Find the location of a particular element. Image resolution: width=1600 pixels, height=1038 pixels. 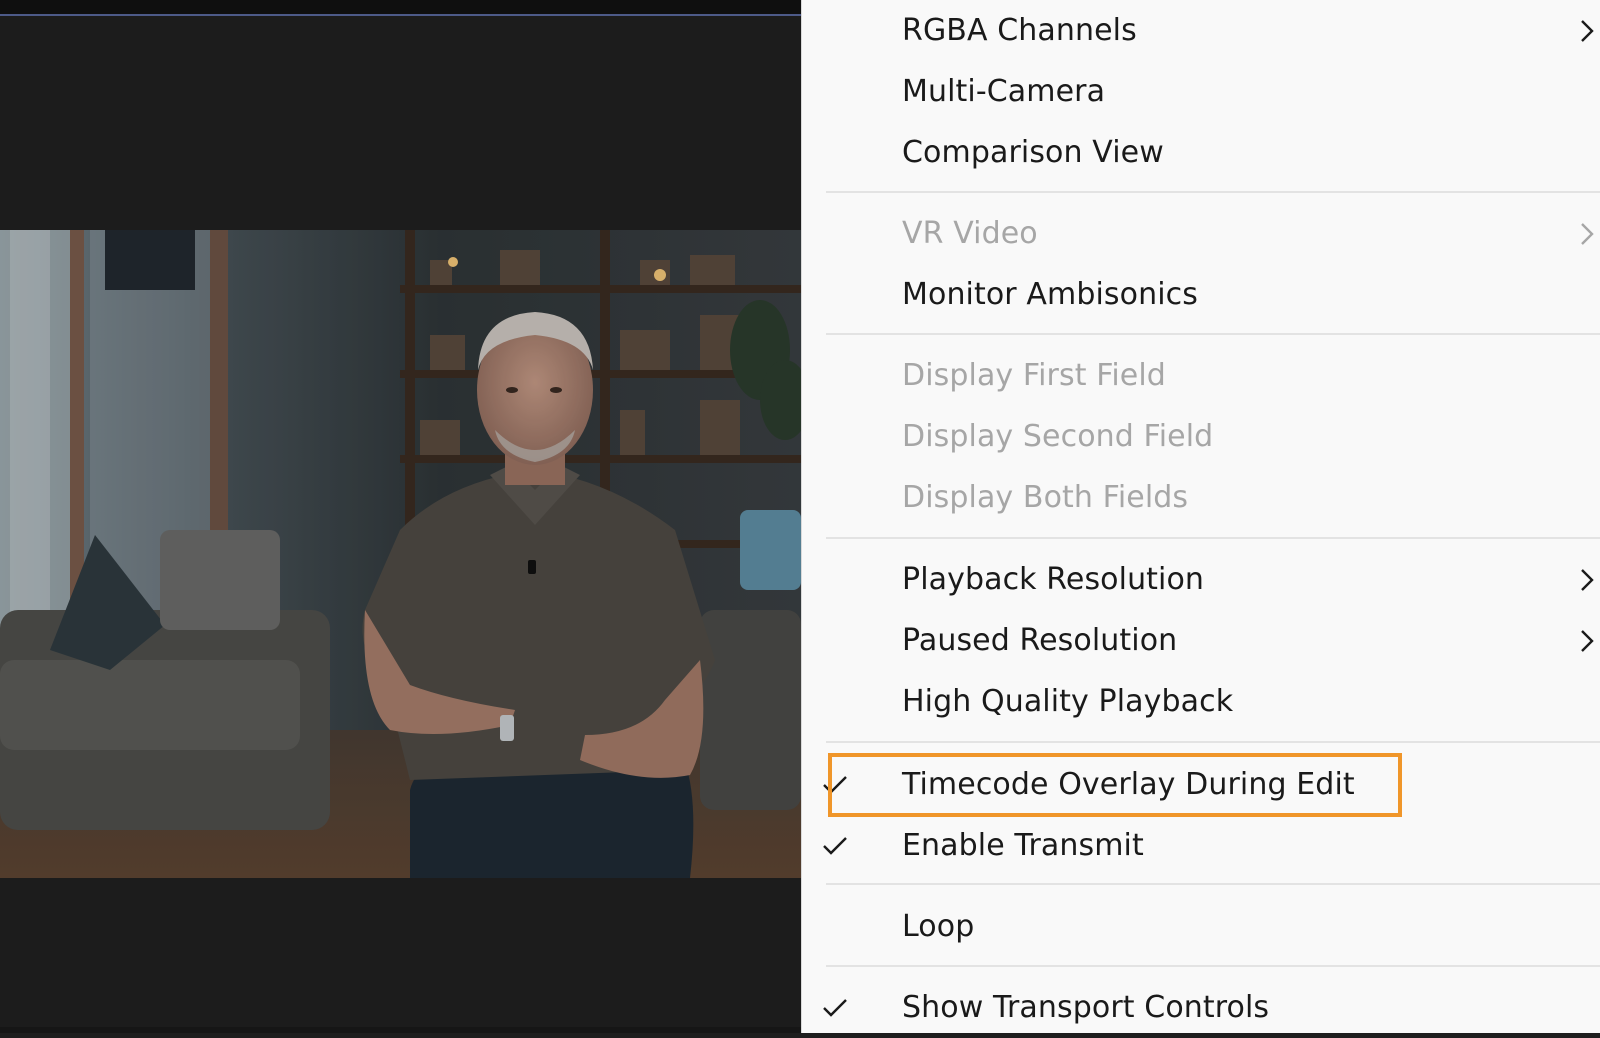

menu-item-display-both-fields: Display Both Fields is located at coordinates (1201, 497).